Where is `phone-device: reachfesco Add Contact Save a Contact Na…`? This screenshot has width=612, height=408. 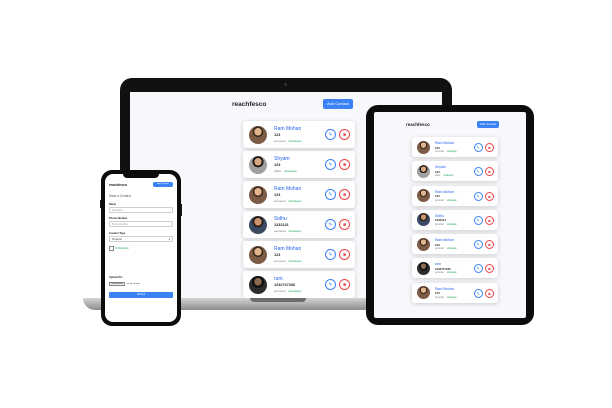 phone-device: reachfesco Add Contact Save a Contact Na… is located at coordinates (141, 248).